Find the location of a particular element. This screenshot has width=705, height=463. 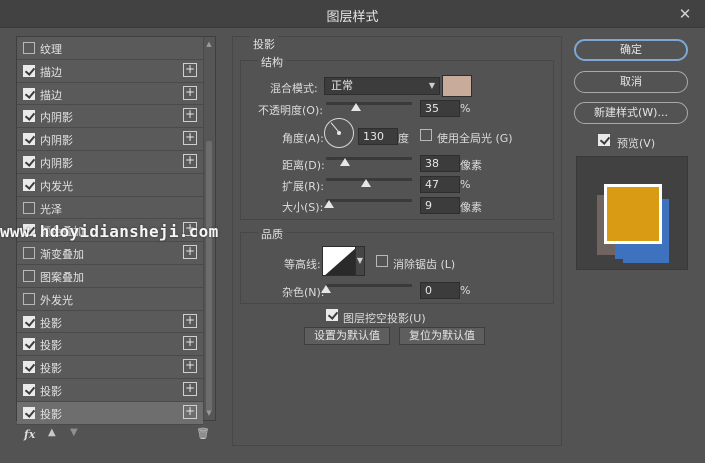

cancel-button: 取消 is located at coordinates (631, 82).